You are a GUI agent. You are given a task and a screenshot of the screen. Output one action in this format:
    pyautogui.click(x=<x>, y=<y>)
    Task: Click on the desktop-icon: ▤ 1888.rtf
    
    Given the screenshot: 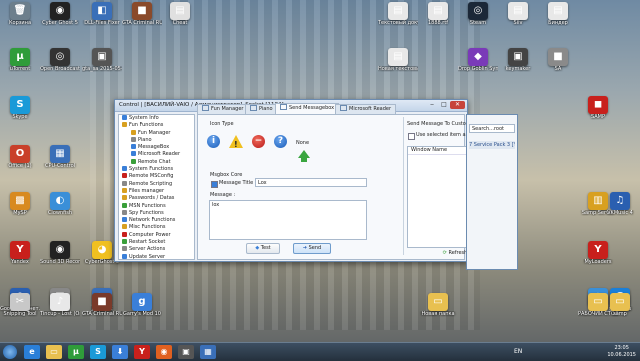 What is the action you would take?
    pyautogui.click(x=438, y=21)
    